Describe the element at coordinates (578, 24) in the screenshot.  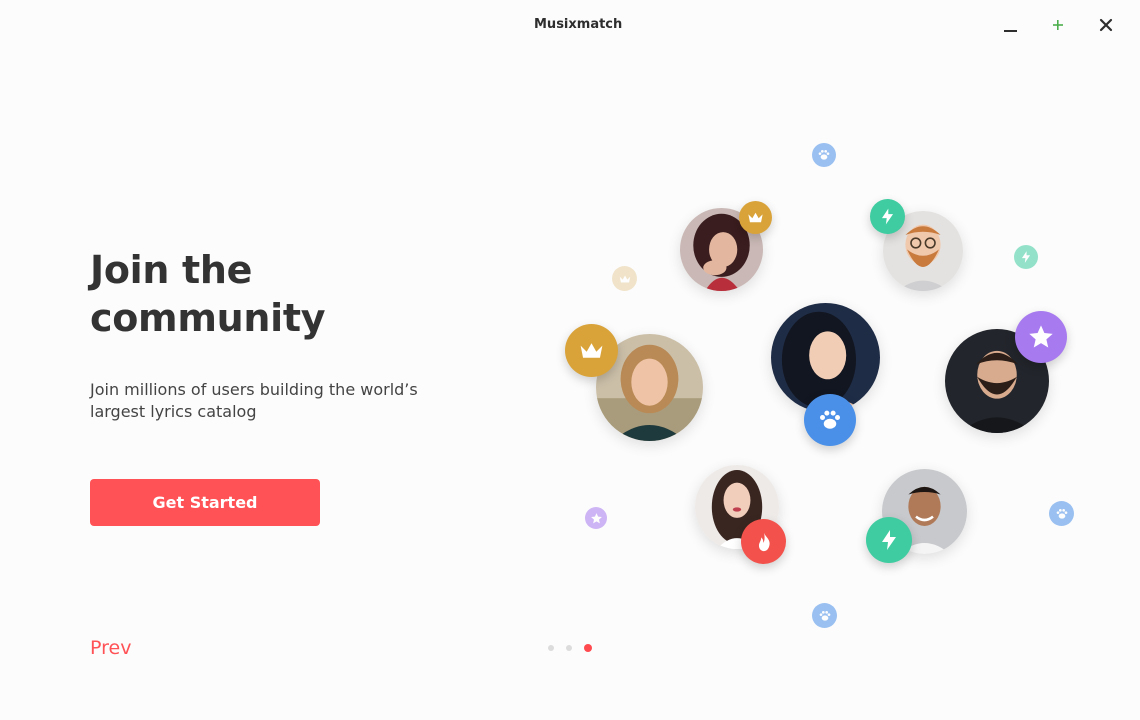
I see `window-title: Musixmatch` at that location.